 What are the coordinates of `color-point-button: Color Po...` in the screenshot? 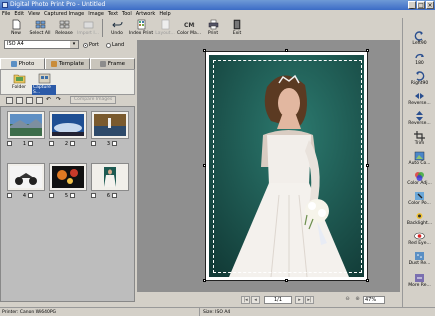 It's located at (419, 200).